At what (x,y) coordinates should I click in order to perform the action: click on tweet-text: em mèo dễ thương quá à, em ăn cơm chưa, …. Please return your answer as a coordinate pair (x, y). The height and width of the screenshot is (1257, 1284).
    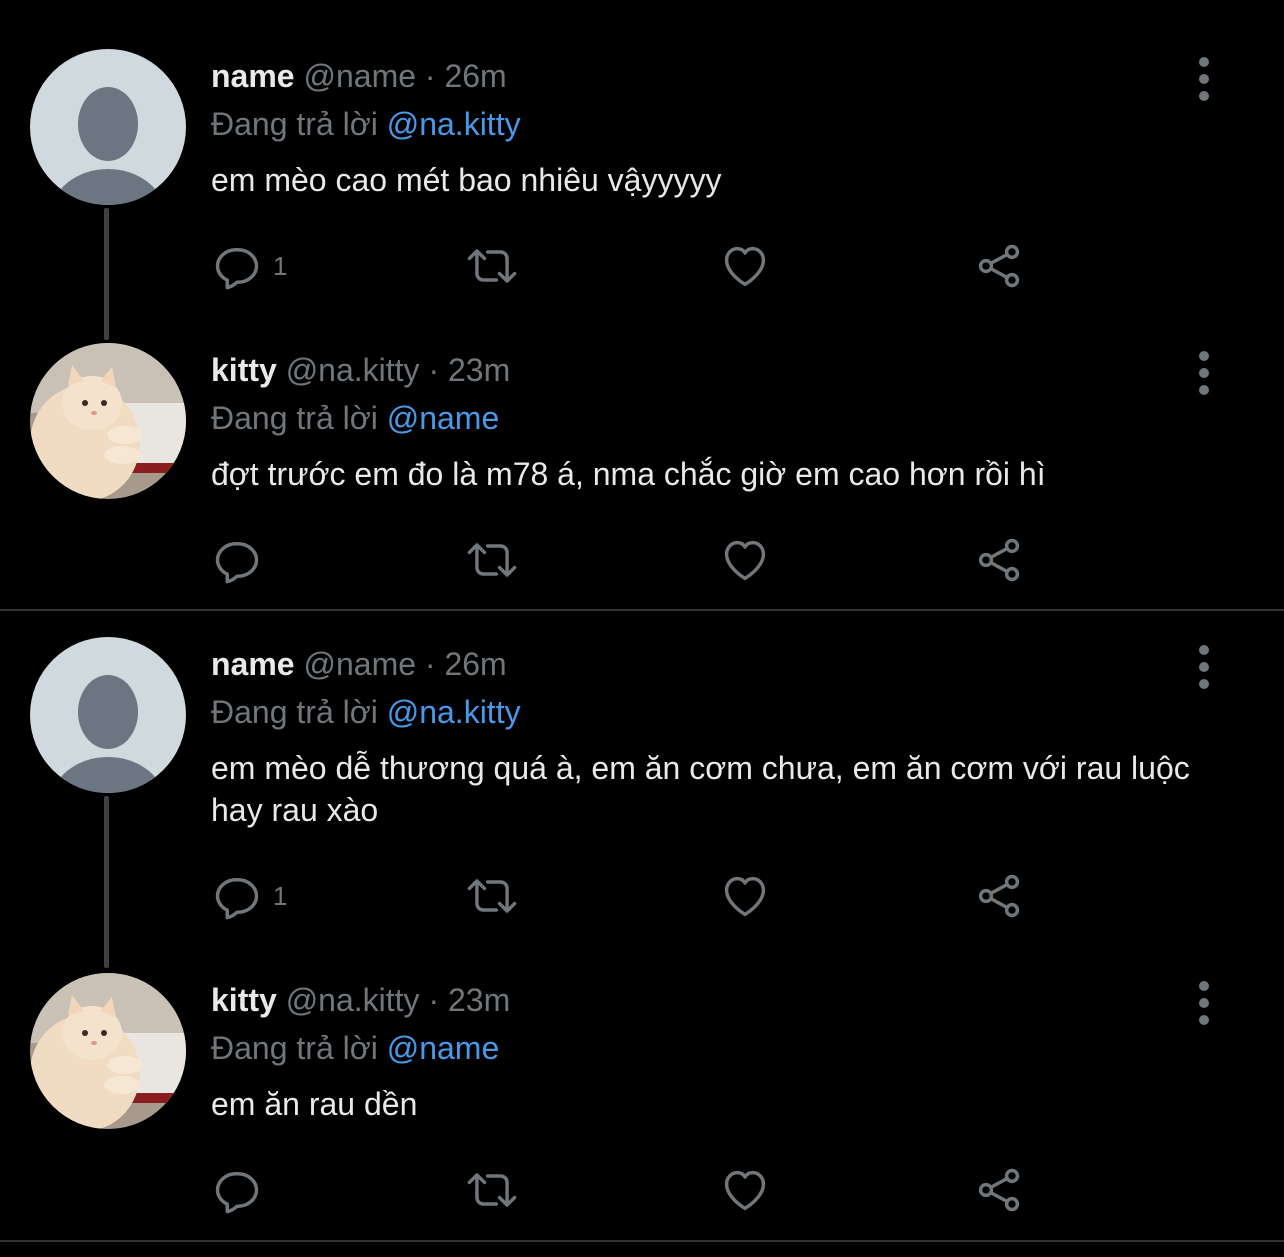
    Looking at the image, I should click on (700, 789).